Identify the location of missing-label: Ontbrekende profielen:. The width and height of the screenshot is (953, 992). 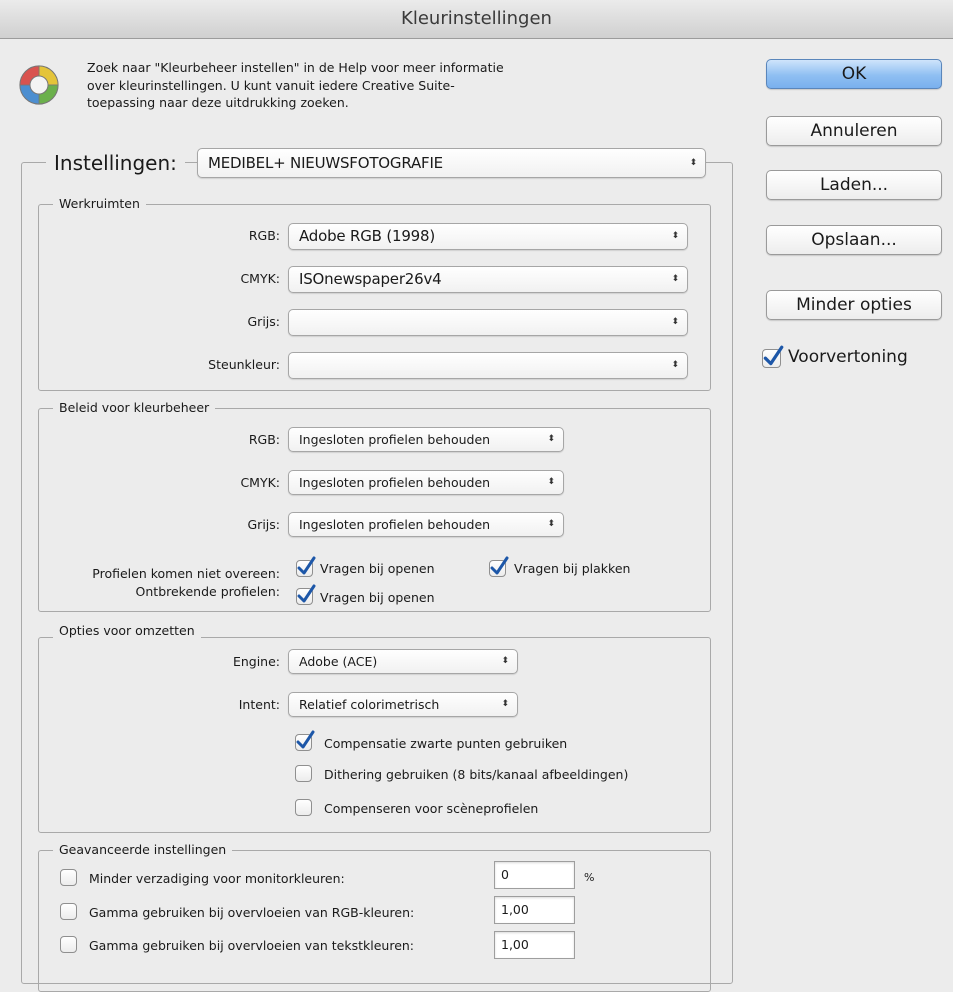
(207, 591).